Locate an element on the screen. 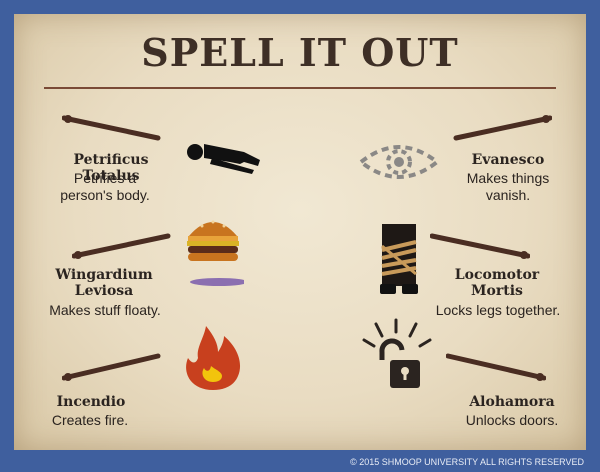 This screenshot has width=600, height=472. spell-desc-evanesco: Makes things vanish. is located at coordinates (508, 186).